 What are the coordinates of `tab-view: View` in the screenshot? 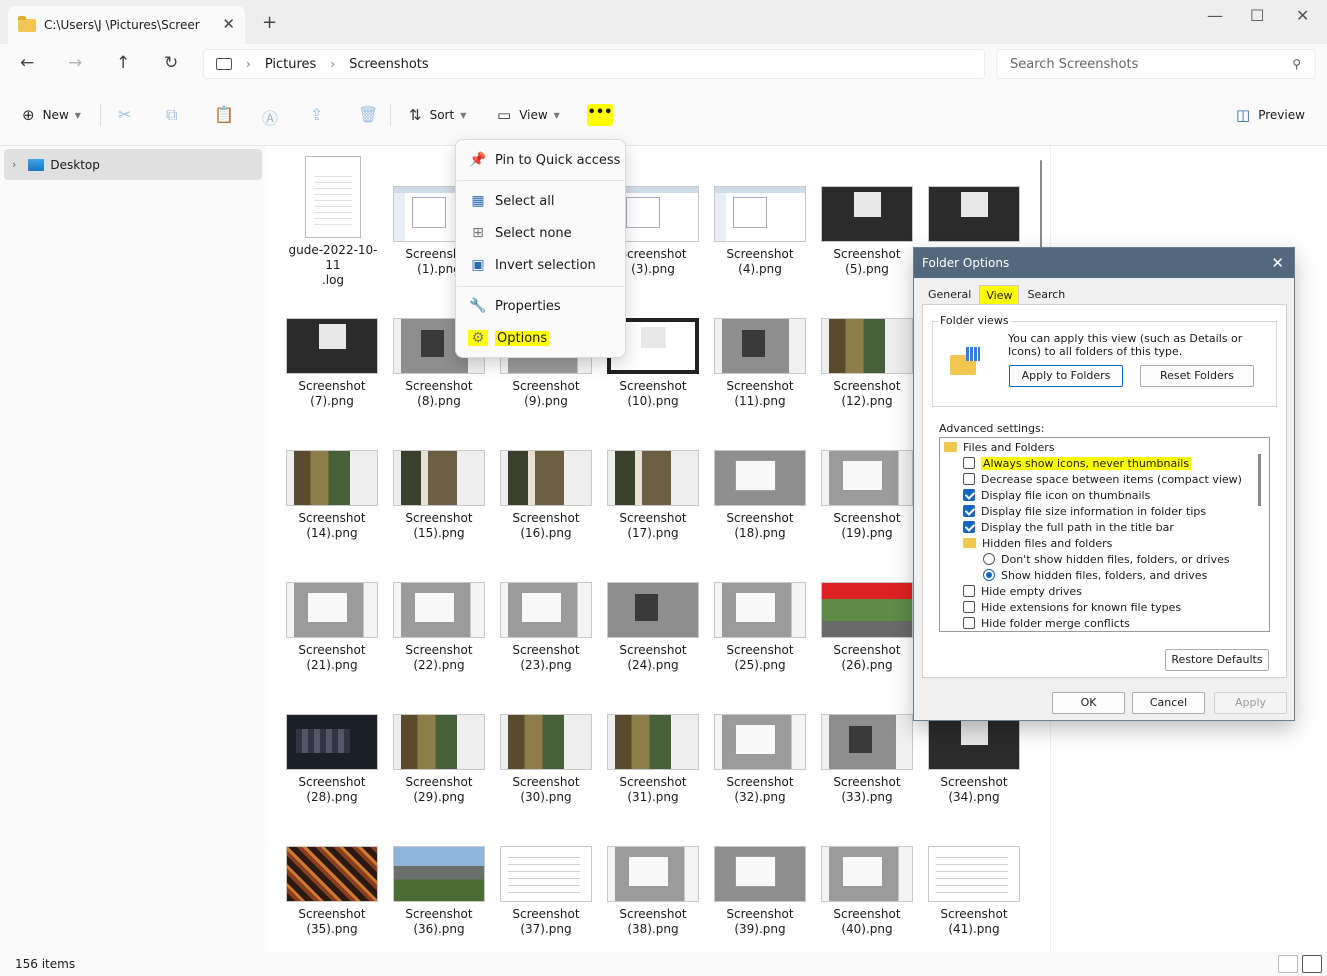 It's located at (999, 295).